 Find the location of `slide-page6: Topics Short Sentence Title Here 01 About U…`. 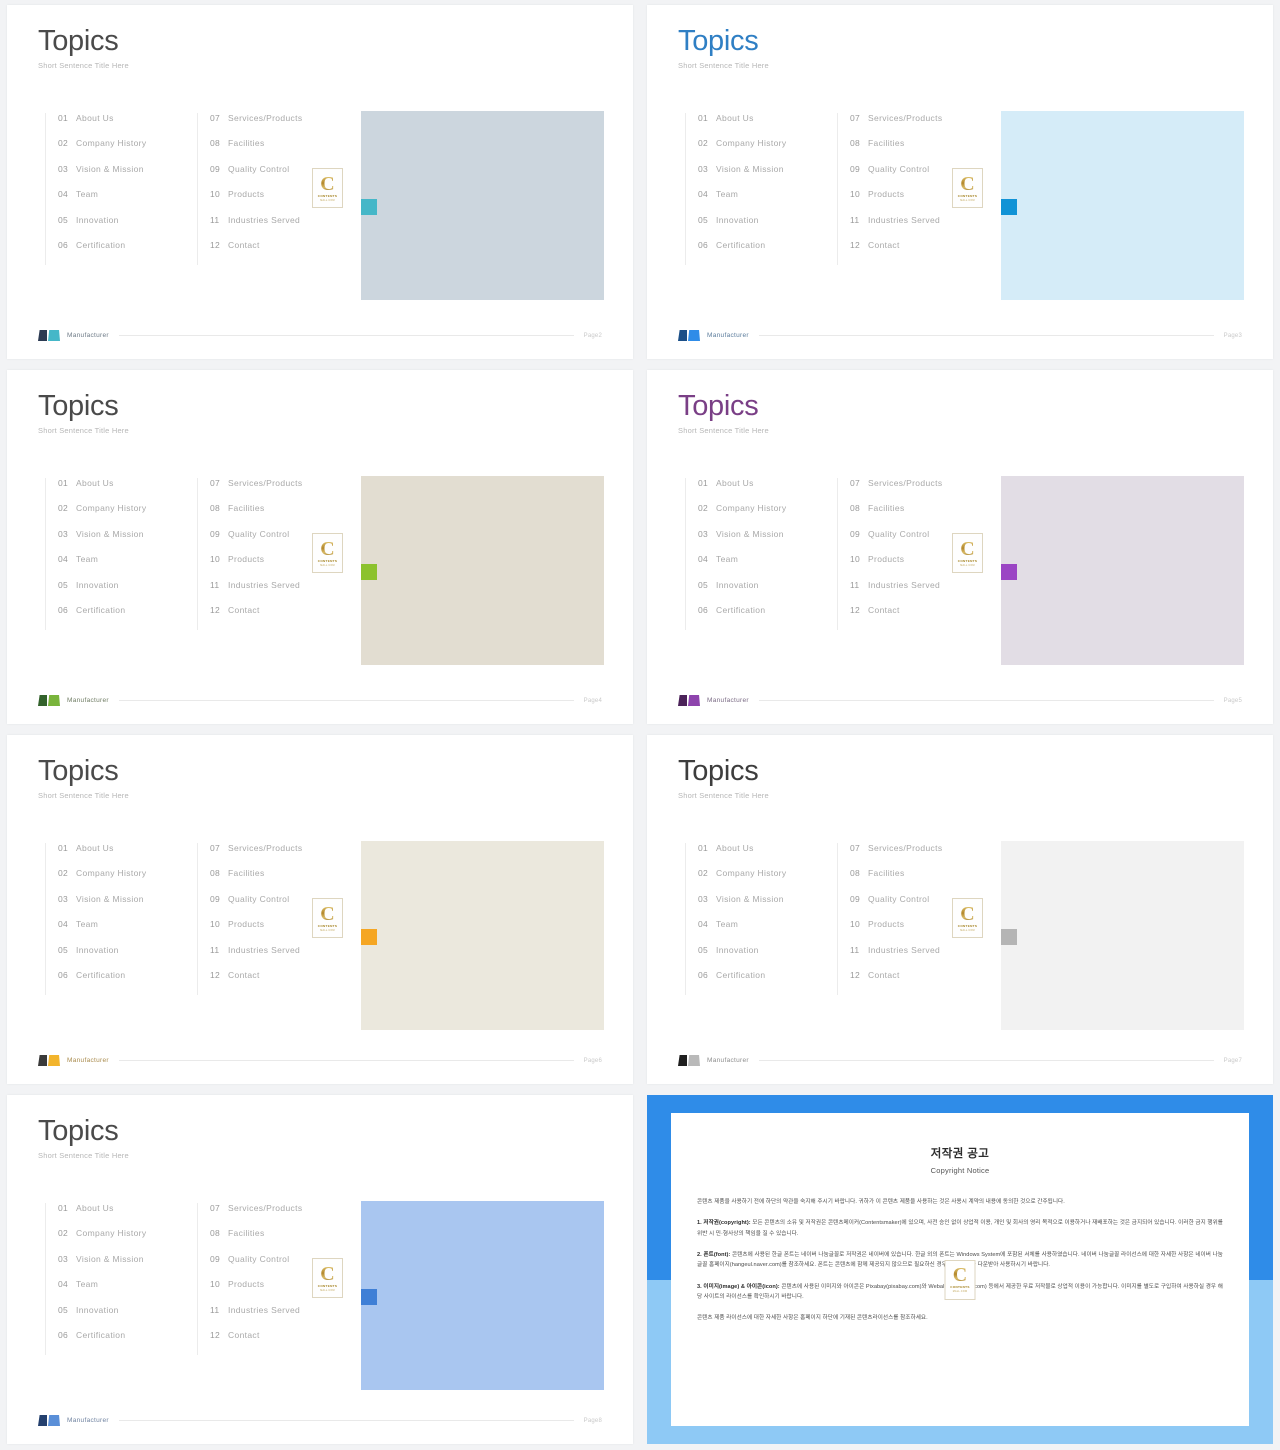

slide-page6: Topics Short Sentence Title Here 01 About U… is located at coordinates (320, 909).